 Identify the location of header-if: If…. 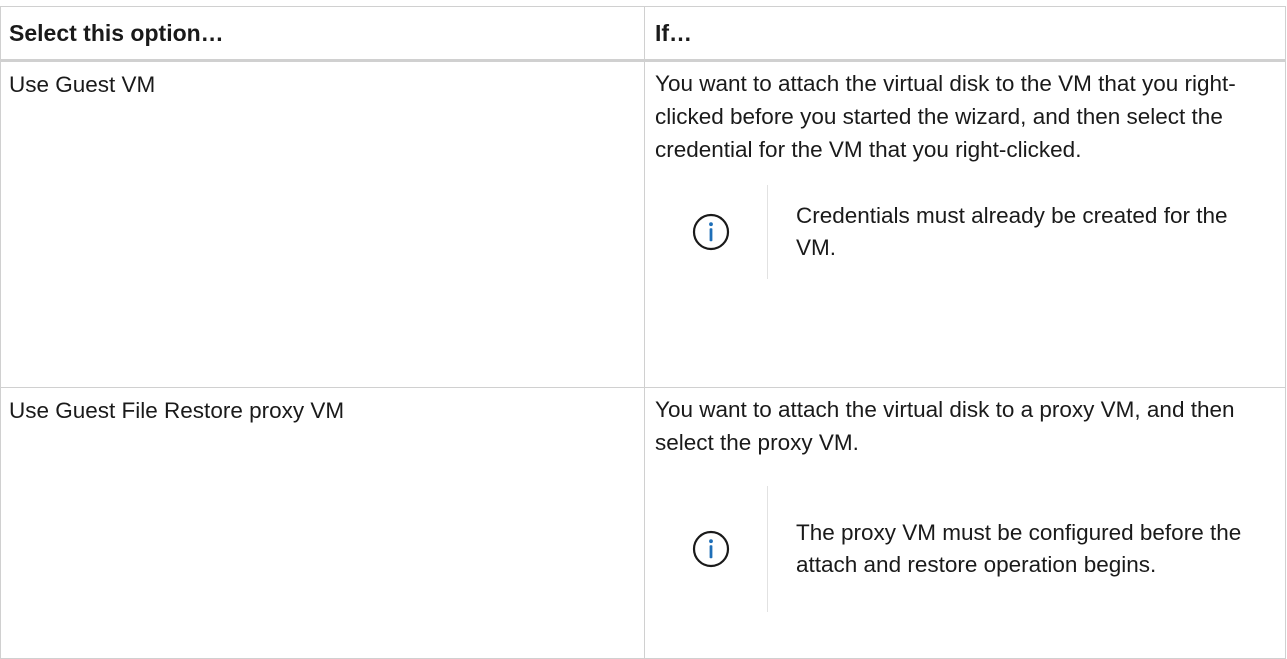
(965, 34).